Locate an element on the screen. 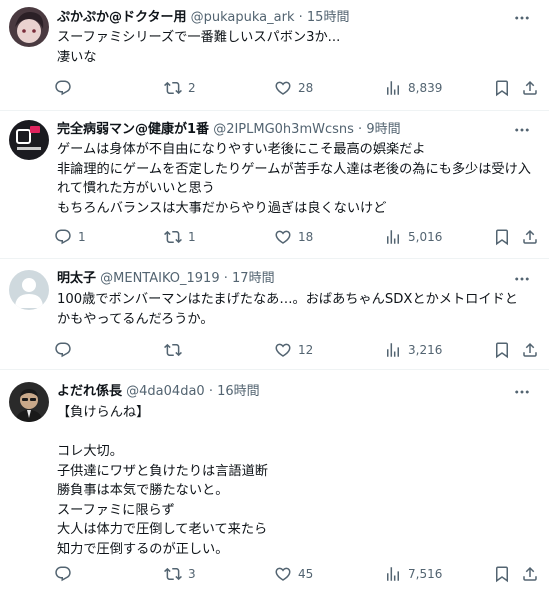 This screenshot has height=594, width=549. retweet-button: 2 is located at coordinates (180, 88).